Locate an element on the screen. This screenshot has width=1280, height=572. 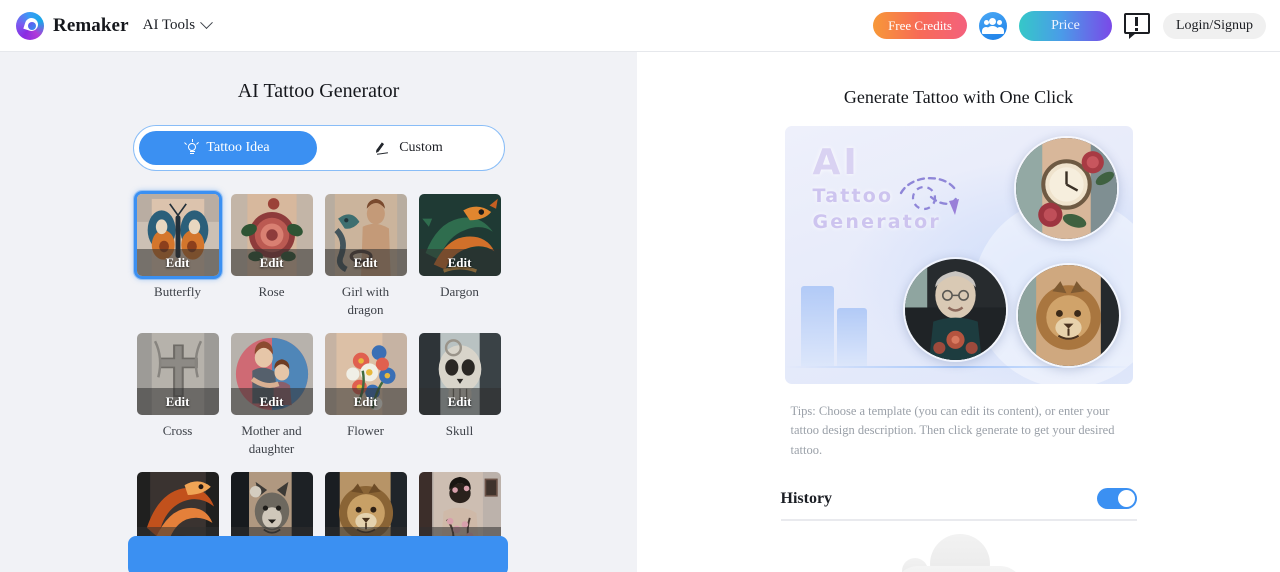
template-label: Rose is located at coordinates (271, 291).